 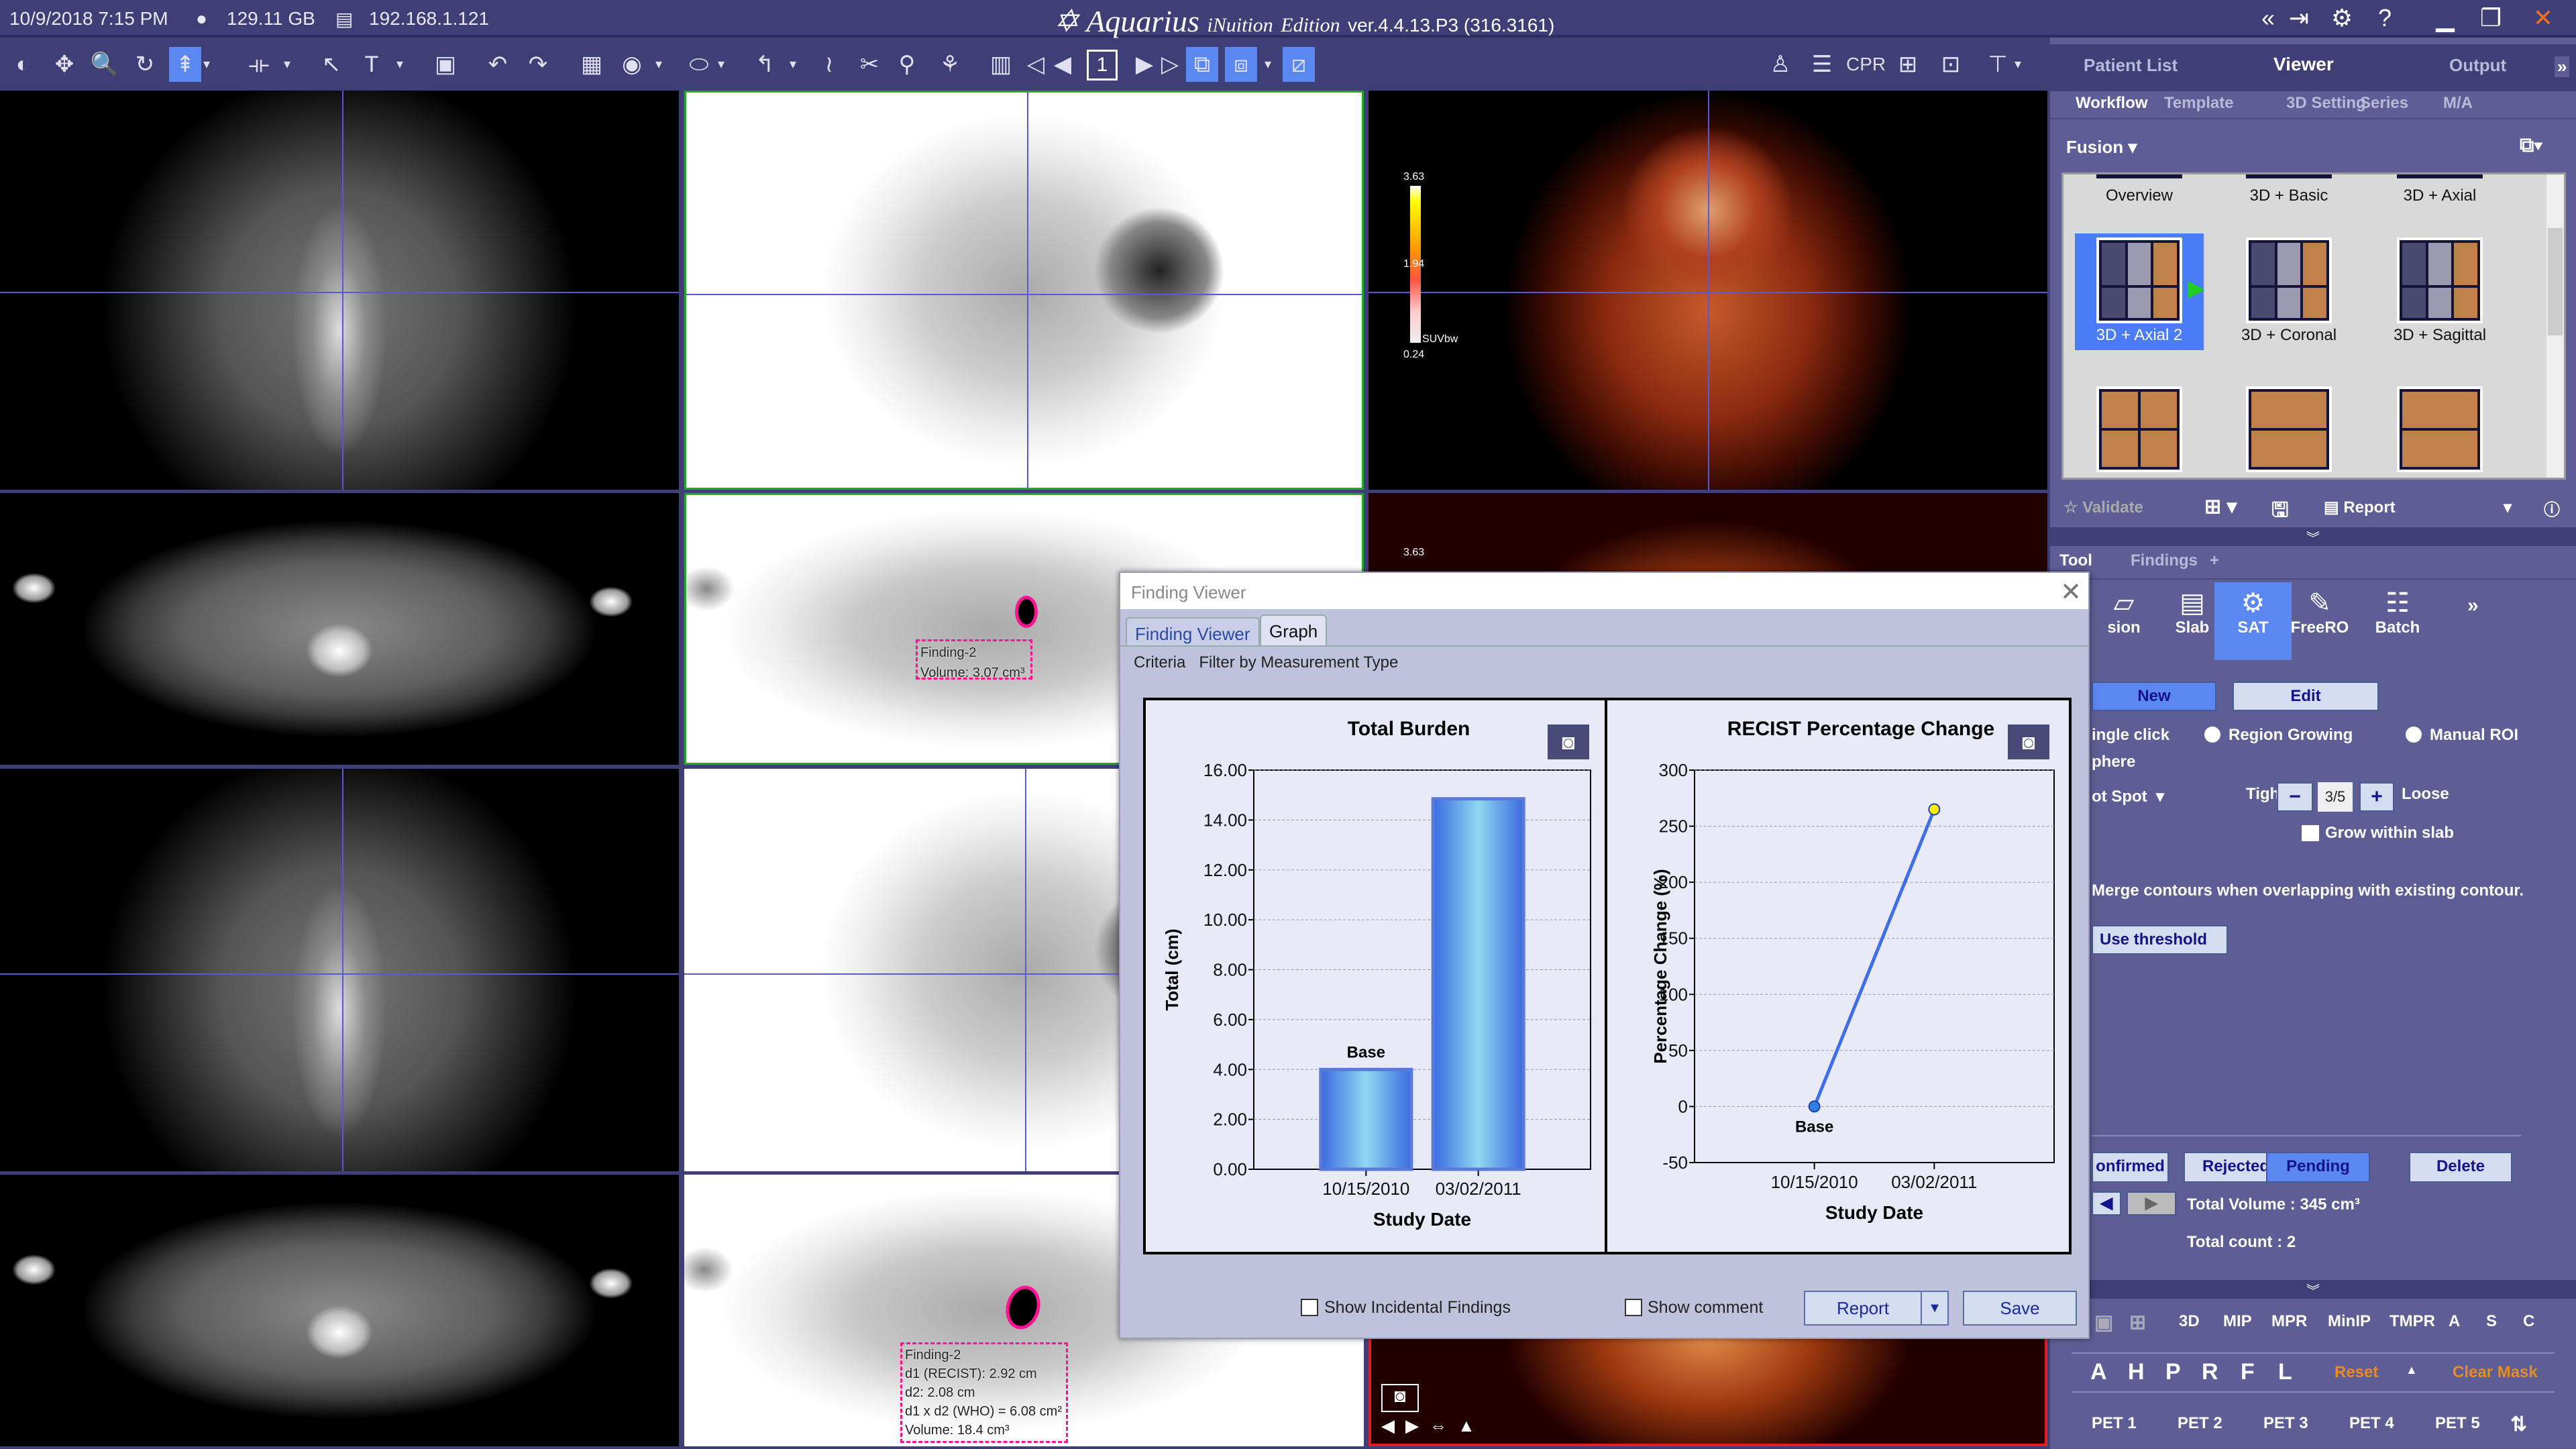 I want to click on info-icon: ⓘ, so click(x=2552, y=508).